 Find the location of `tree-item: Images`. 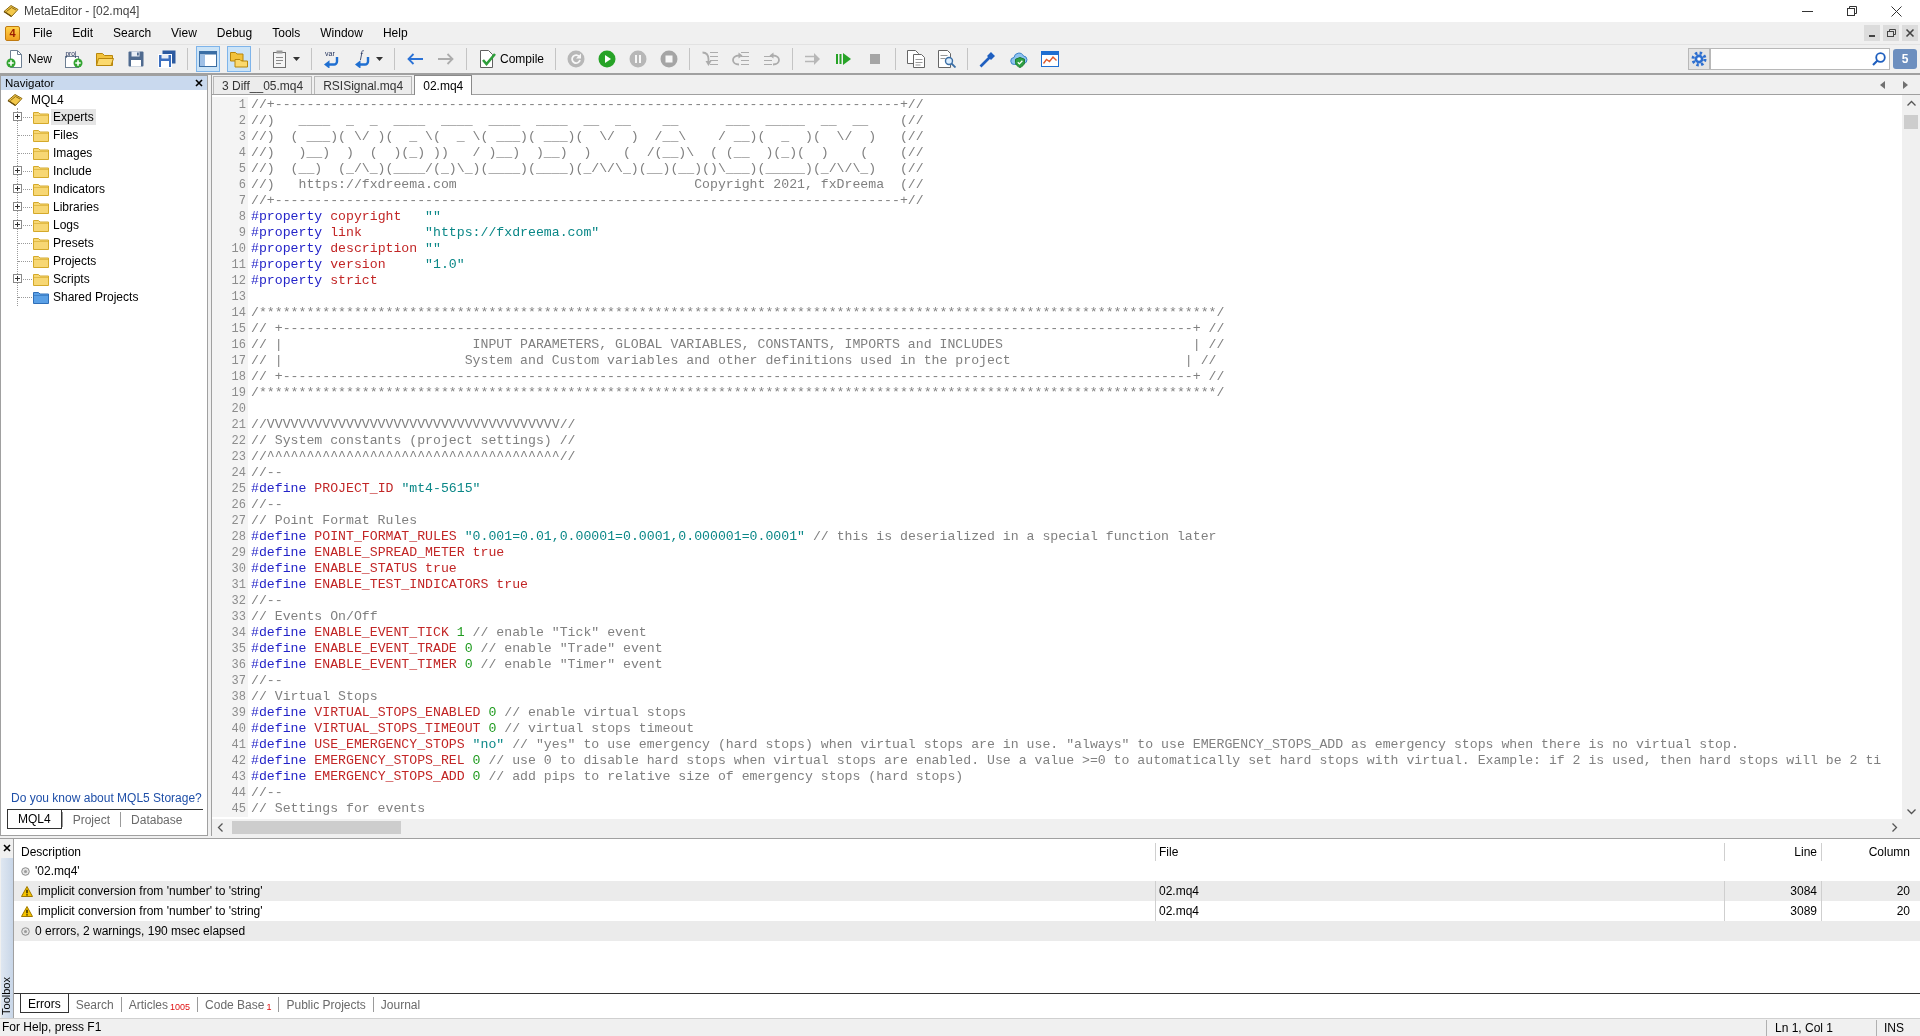

tree-item: Images is located at coordinates (73, 153).